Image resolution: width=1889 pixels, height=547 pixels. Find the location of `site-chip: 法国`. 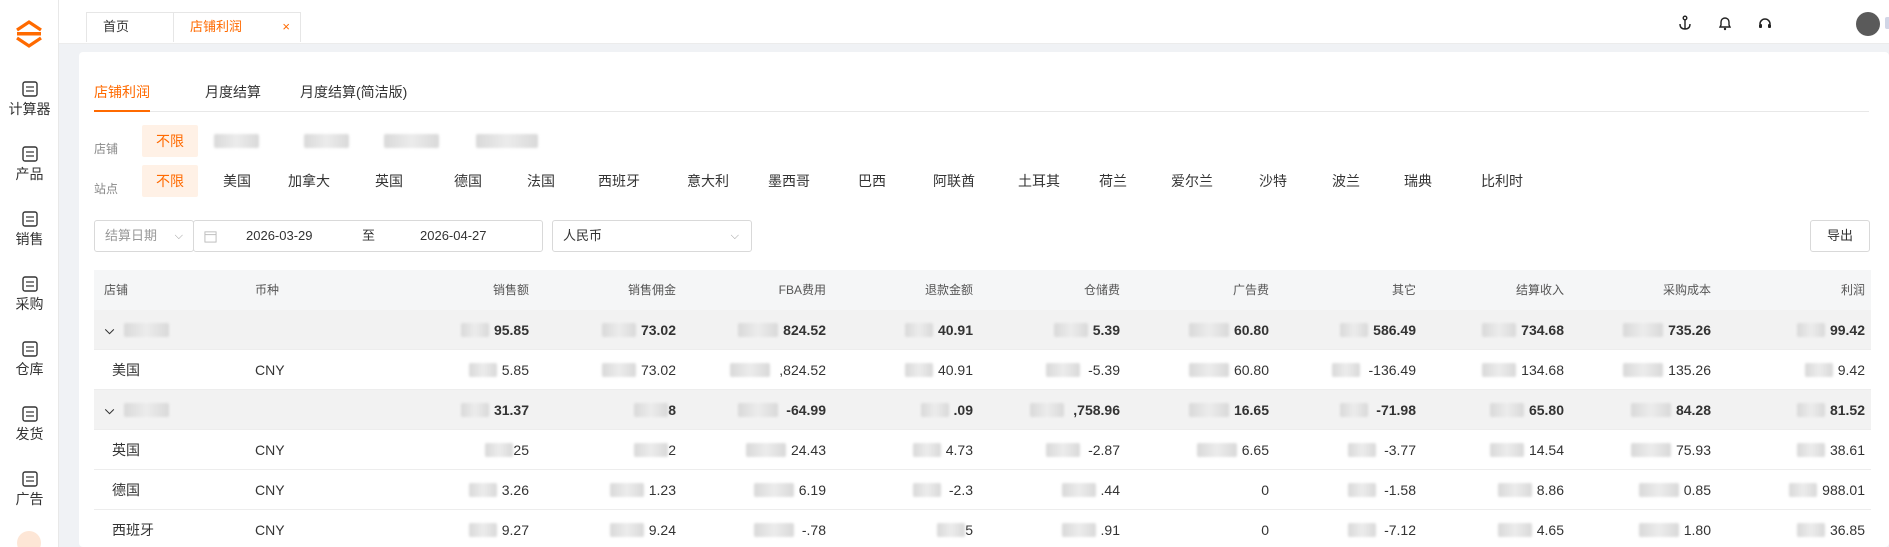

site-chip: 法国 is located at coordinates (541, 181).